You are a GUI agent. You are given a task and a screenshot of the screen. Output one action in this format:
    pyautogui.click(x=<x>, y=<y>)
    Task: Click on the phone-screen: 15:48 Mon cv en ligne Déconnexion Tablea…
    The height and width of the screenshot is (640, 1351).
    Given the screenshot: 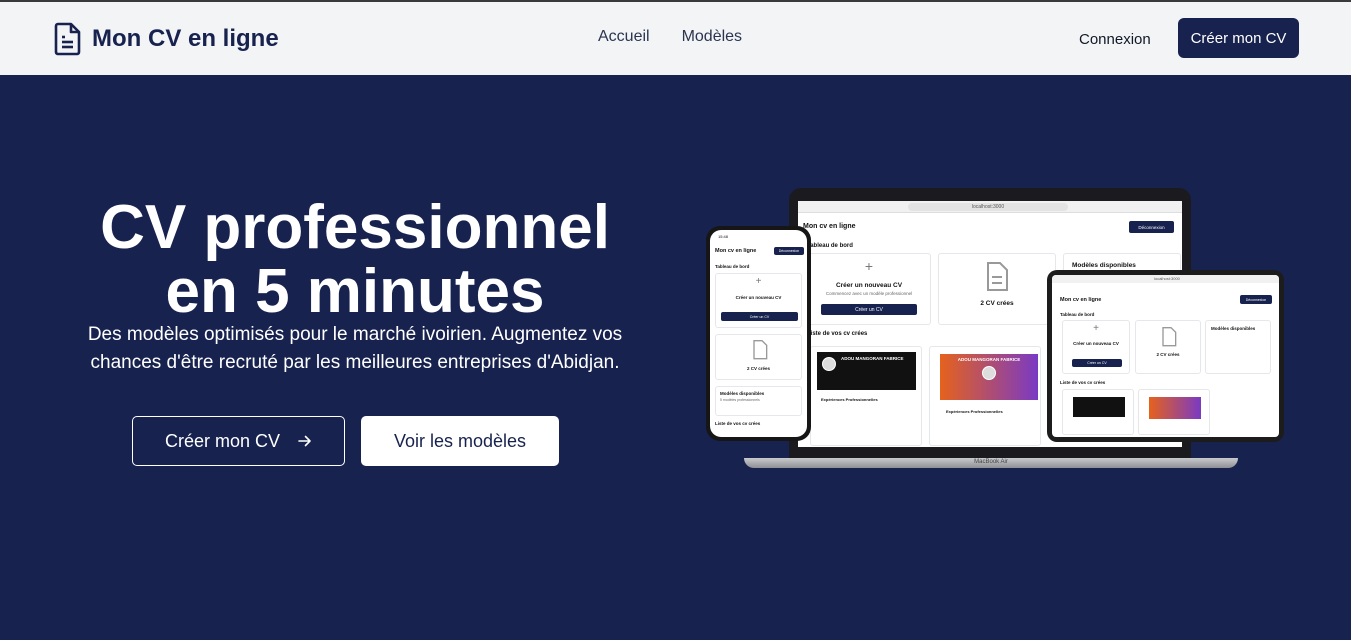 What is the action you would take?
    pyautogui.click(x=758, y=333)
    